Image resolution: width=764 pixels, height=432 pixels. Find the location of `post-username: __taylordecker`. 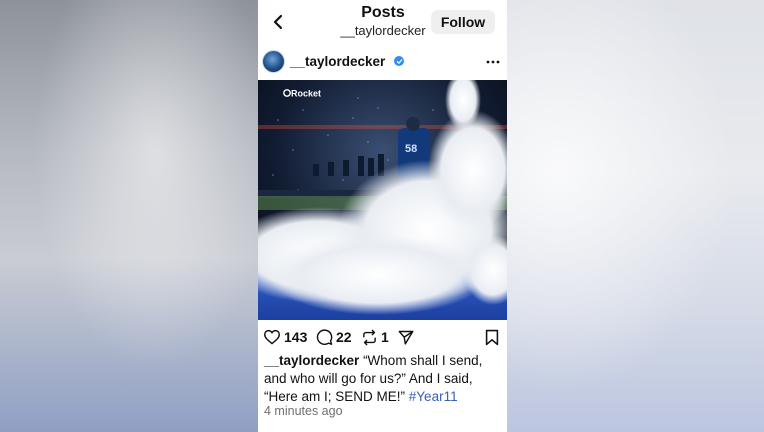

post-username: __taylordecker is located at coordinates (337, 61).